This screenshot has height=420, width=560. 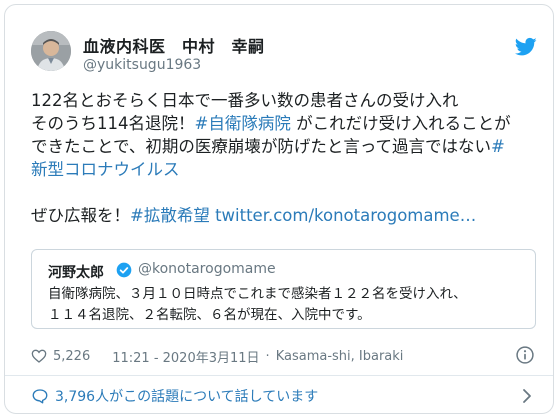 I want to click on tweet-text-segment: そのうち114名退院！, so click(x=113, y=123).